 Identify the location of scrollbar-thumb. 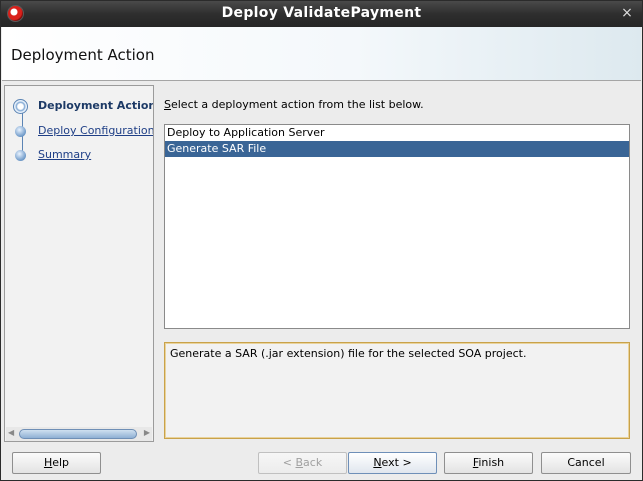
(78, 434).